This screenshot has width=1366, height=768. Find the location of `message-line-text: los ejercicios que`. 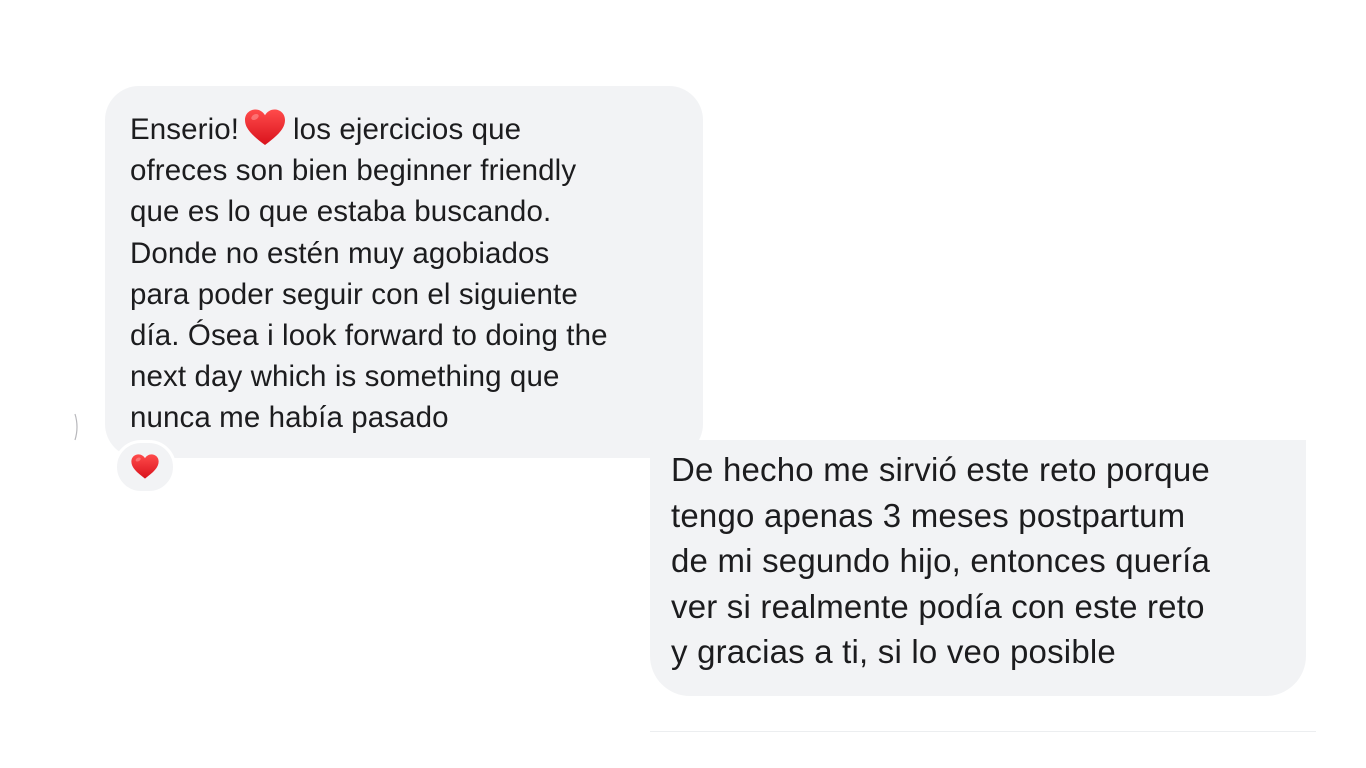

message-line-text: los ejercicios que is located at coordinates (407, 129).